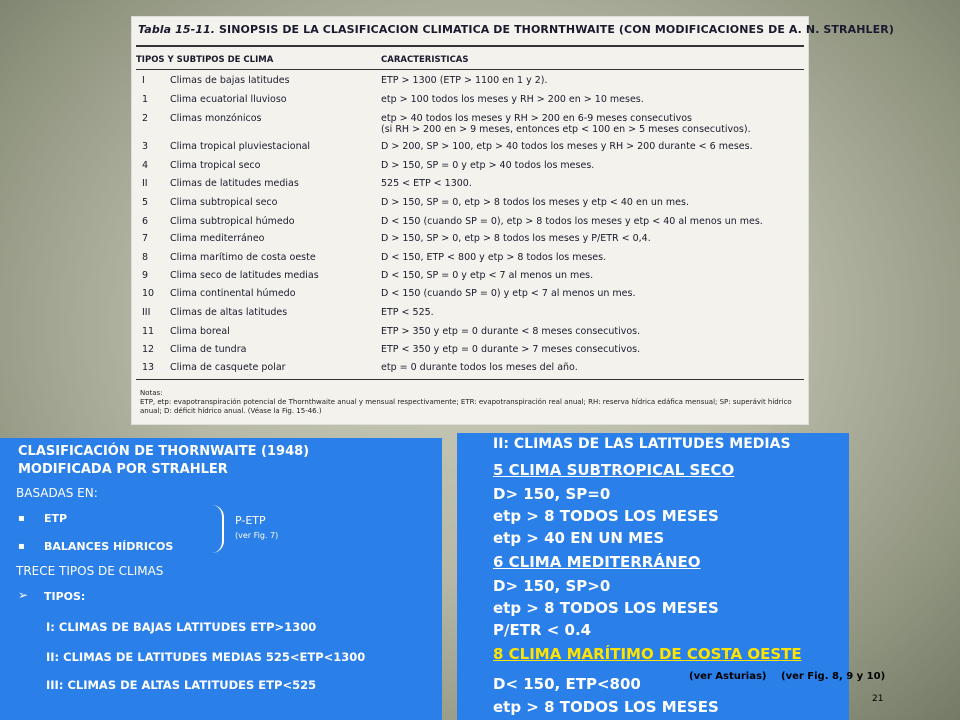 This screenshot has height=720, width=960. What do you see at coordinates (57, 493) in the screenshot?
I see `based-on-label: BASADAS EN:` at bounding box center [57, 493].